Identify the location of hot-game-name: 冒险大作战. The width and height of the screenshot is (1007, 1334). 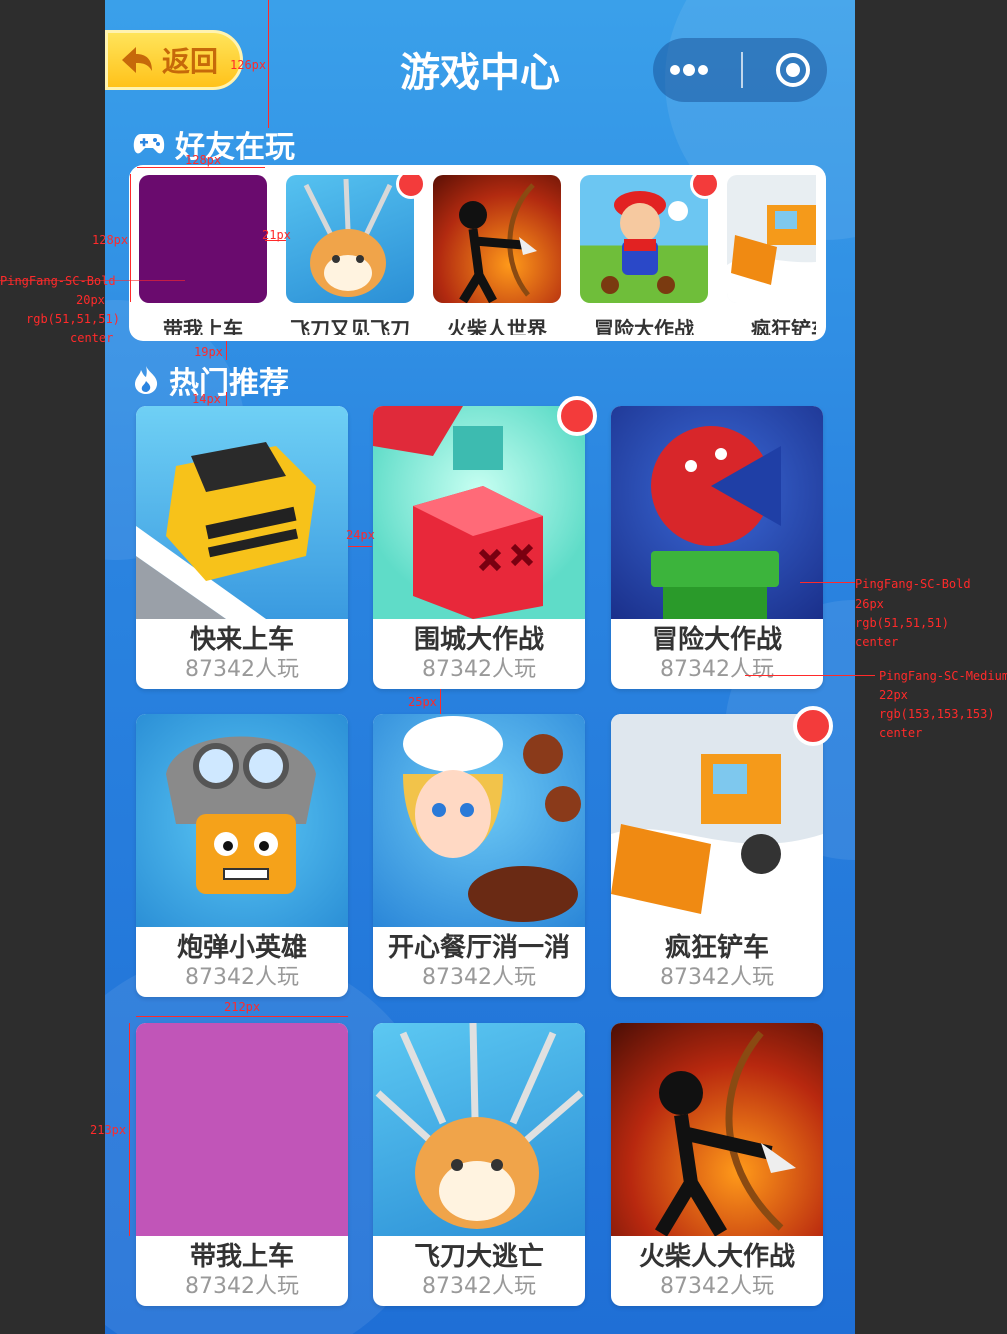
(716, 640).